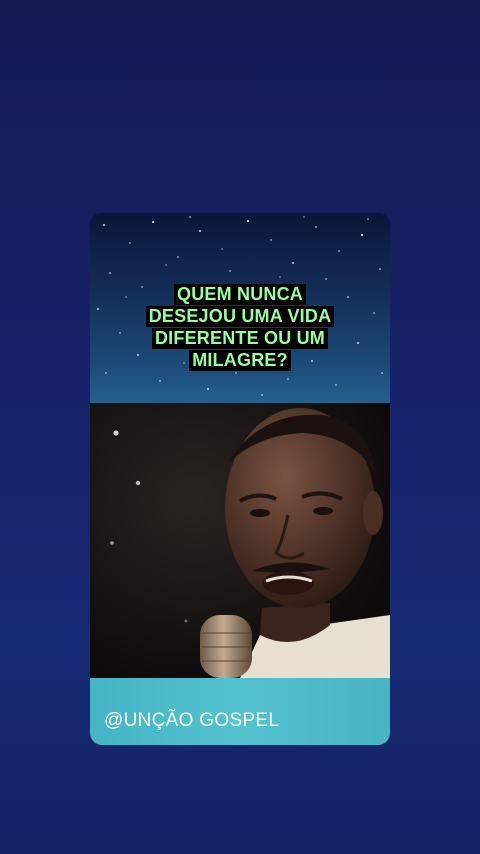  What do you see at coordinates (240, 360) in the screenshot?
I see `headline-line-4: MILAGRE?` at bounding box center [240, 360].